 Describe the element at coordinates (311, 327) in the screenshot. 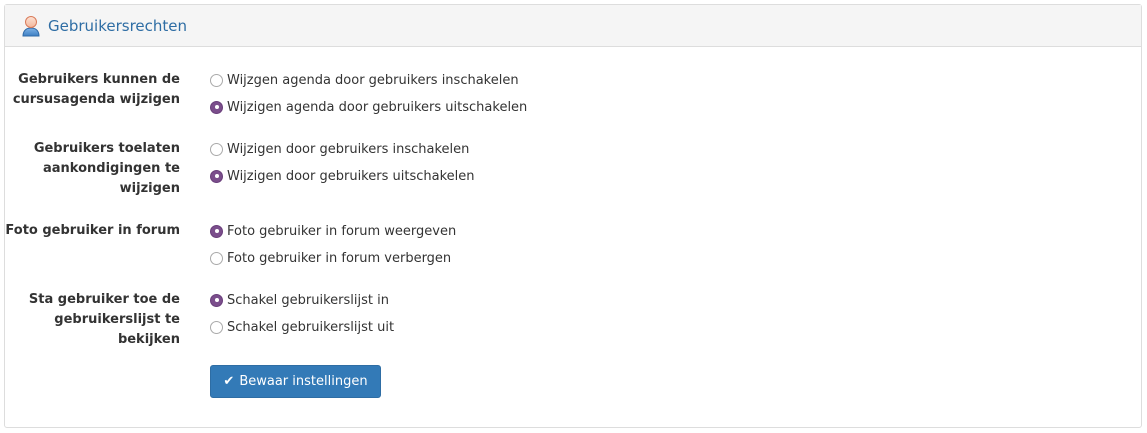

I see `radio-label: Schakel gebruikerslijst uit` at that location.